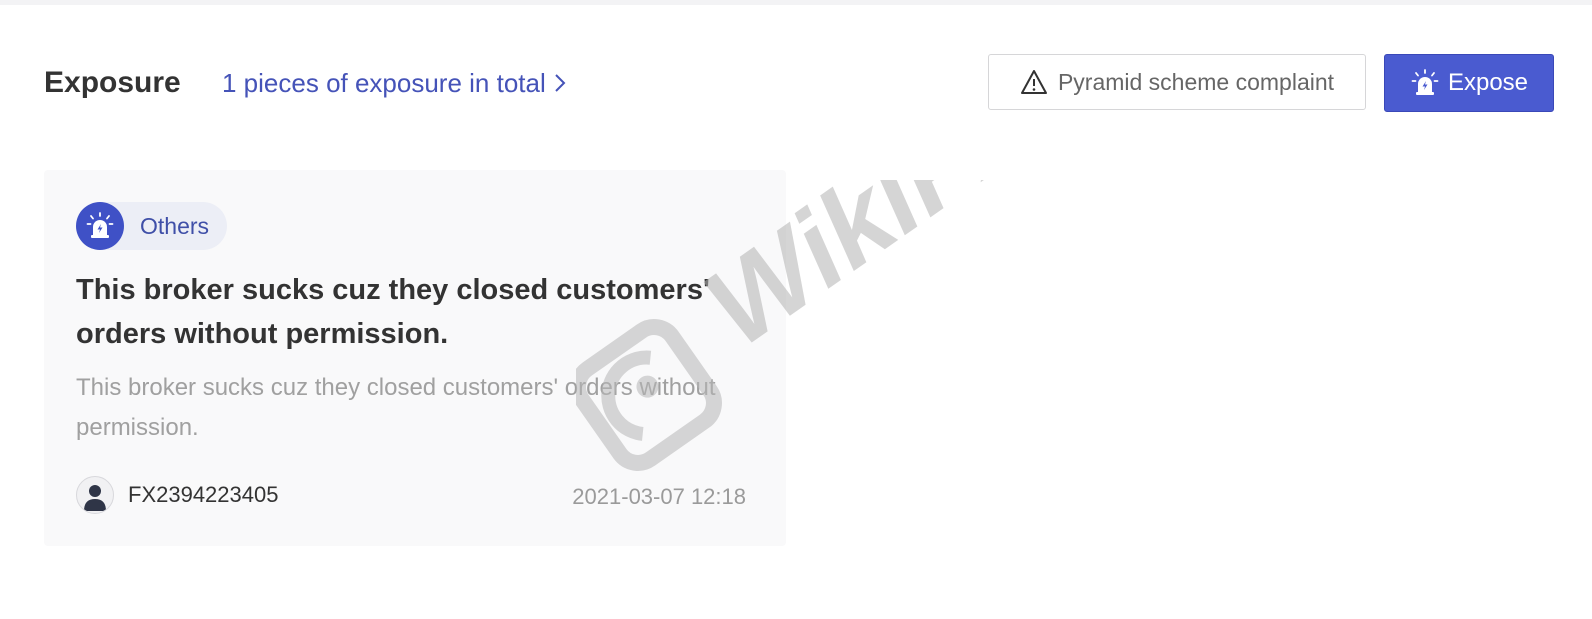  I want to click on pyramid-complaint-button: Pyramid scheme complaint, so click(1177, 82).